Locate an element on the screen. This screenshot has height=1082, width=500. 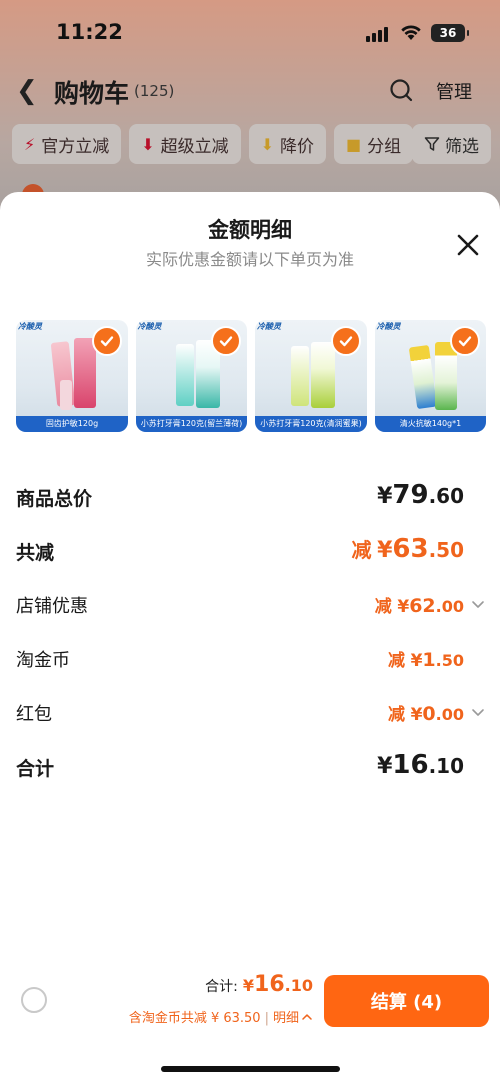
amount-integer: 1 is located at coordinates (429, 660).